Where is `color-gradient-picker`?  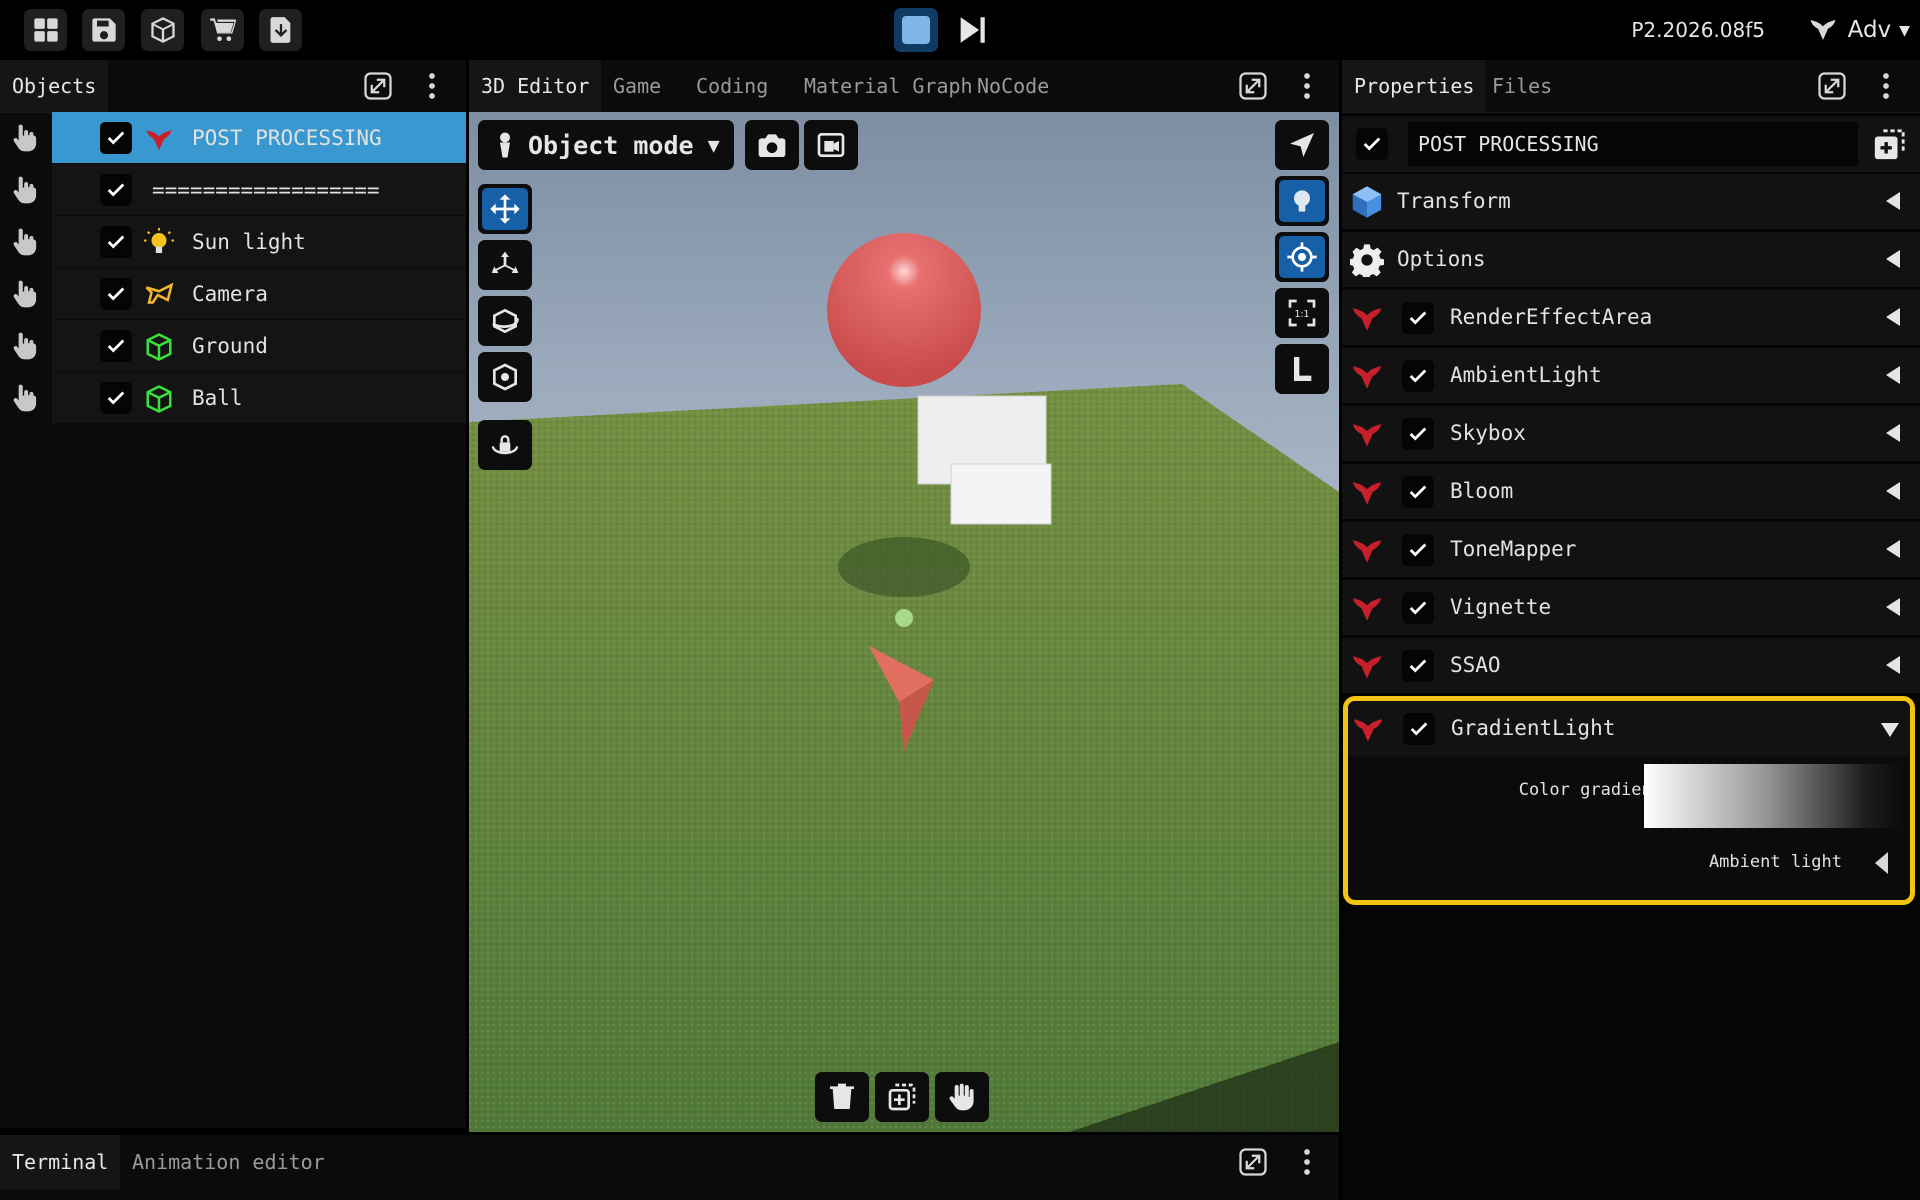
color-gradient-picker is located at coordinates (1775, 796).